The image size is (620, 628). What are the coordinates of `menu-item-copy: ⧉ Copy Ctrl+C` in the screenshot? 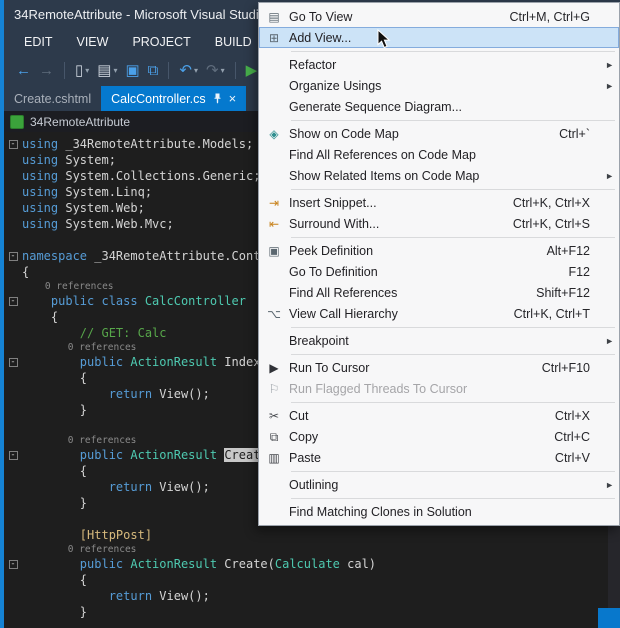 It's located at (439, 436).